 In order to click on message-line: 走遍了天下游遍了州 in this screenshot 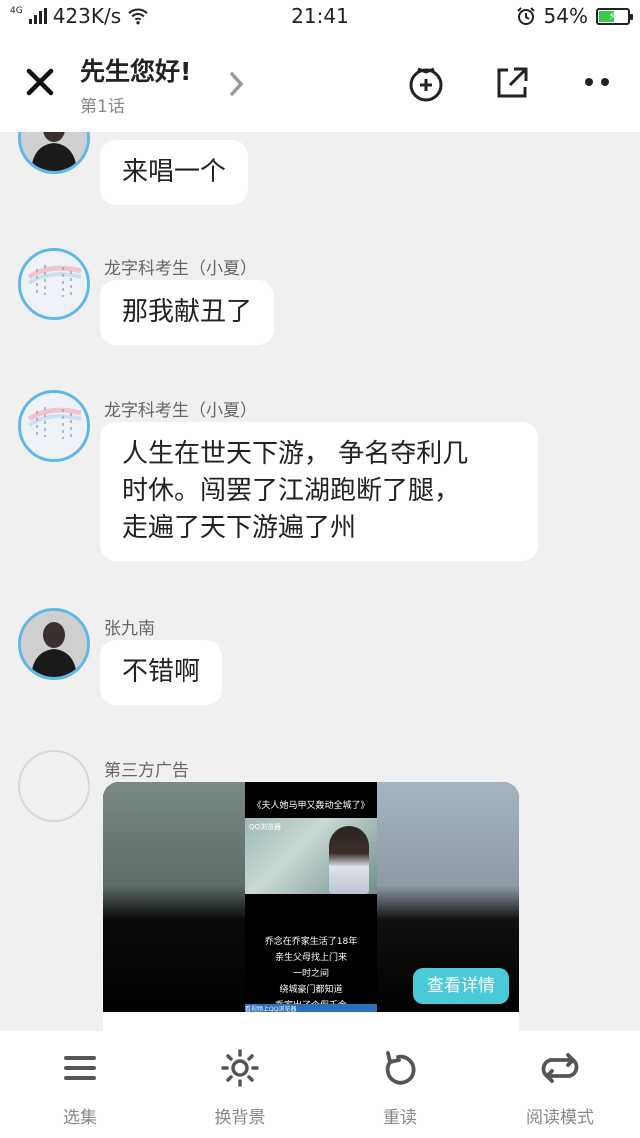, I will do `click(239, 528)`.